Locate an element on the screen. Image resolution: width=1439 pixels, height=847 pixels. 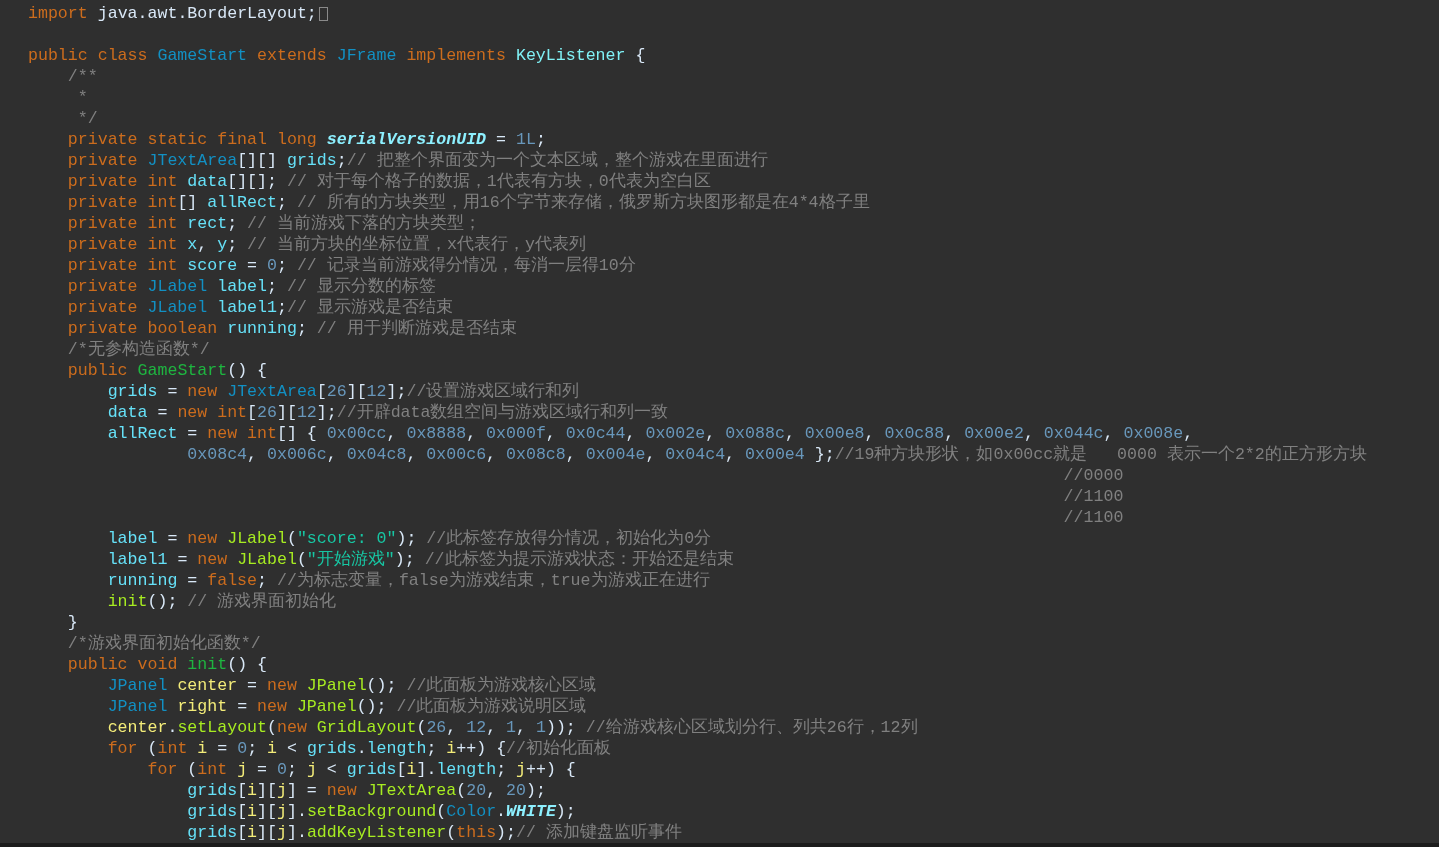
code-line: import java.awt.BorderLayout; is located at coordinates (178, 13).